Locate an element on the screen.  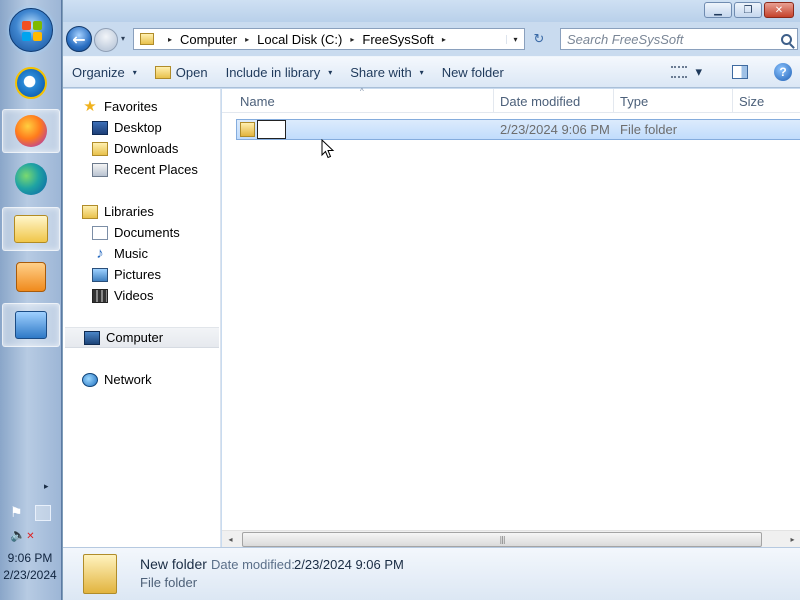
volume-muted-icon: 🔈✕ is located at coordinates (22, 535).